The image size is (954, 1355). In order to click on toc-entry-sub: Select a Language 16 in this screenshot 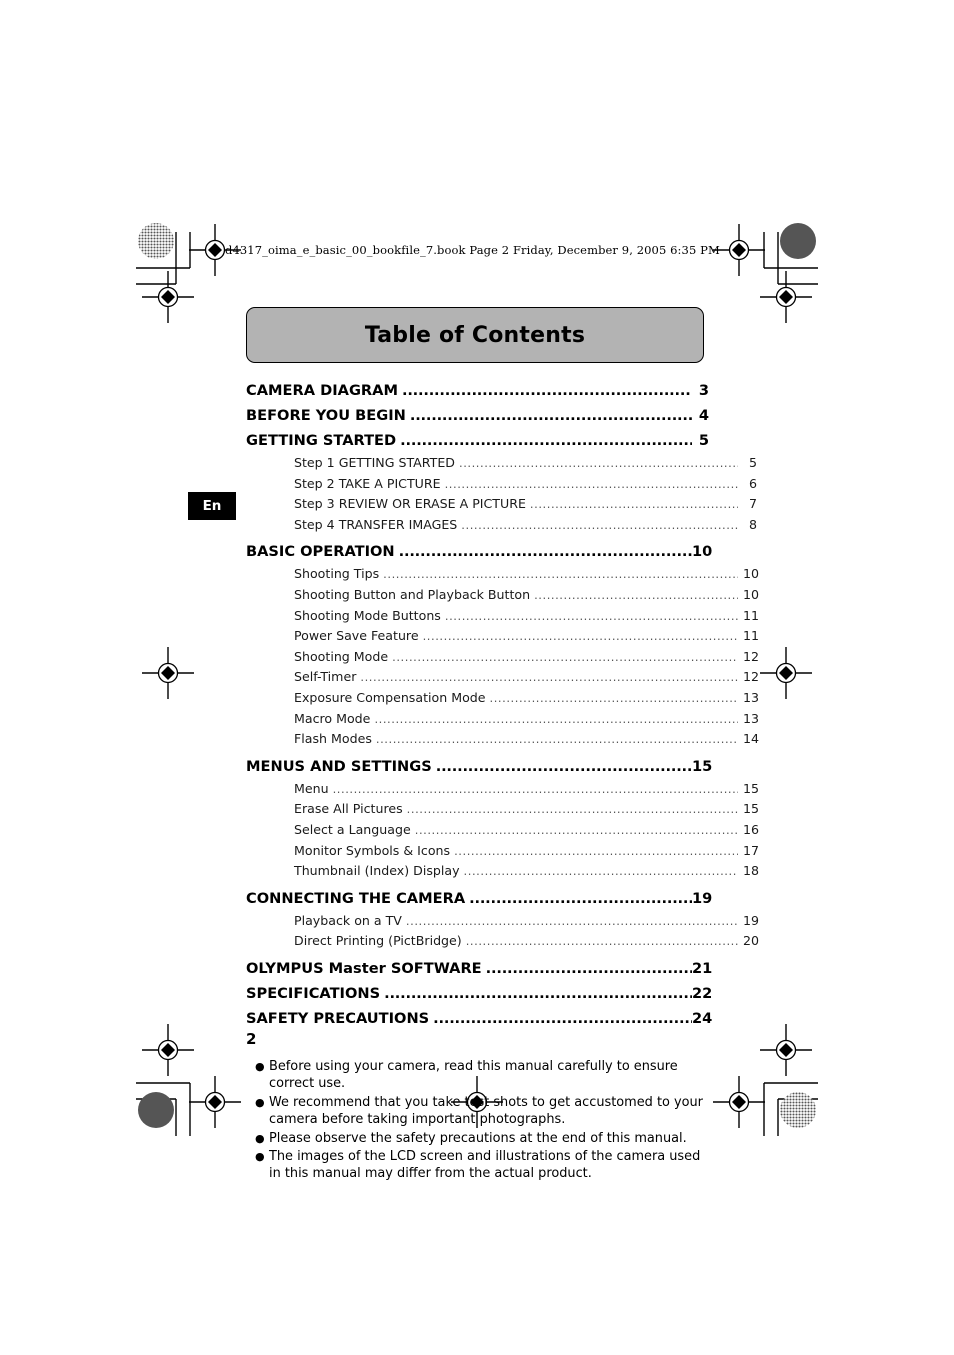, I will do `click(503, 830)`.